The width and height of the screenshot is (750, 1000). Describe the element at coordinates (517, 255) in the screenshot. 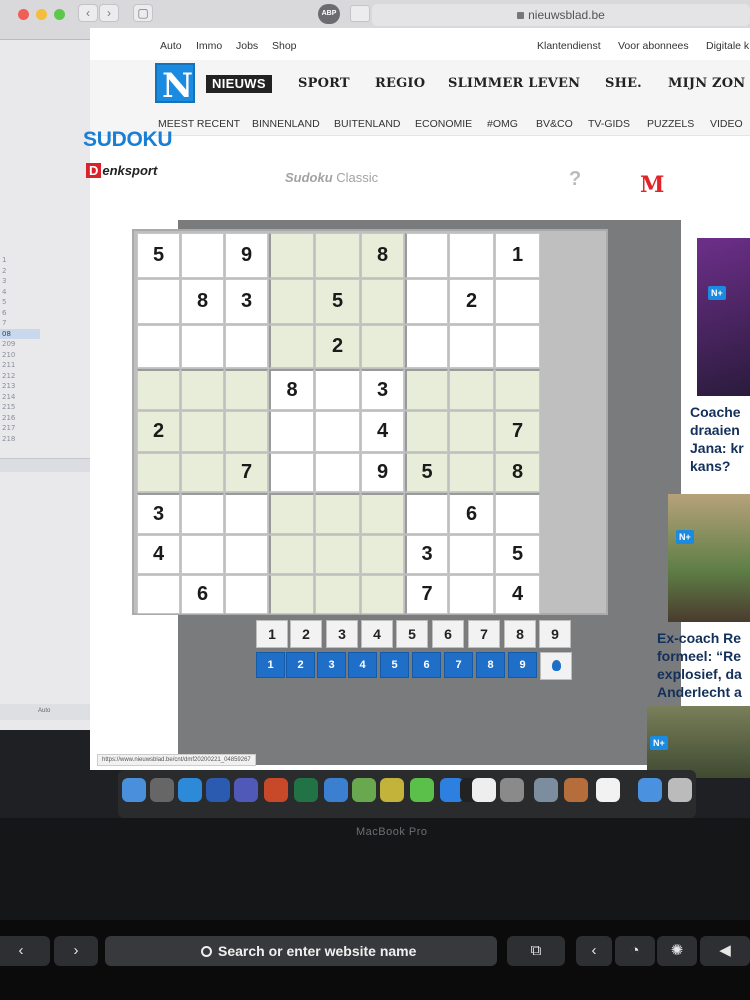

I see `sudoku-cell: 1` at that location.